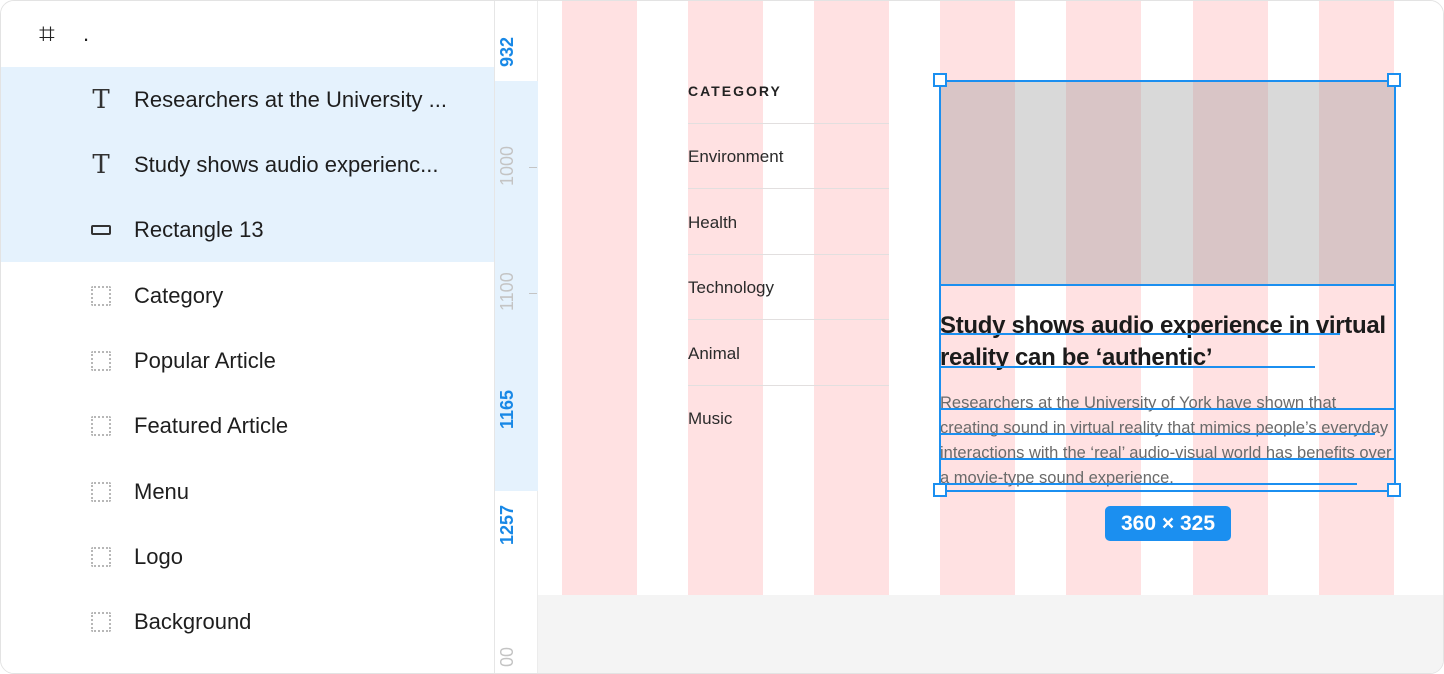 The image size is (1444, 674). Describe the element at coordinates (1394, 490) in the screenshot. I see `resize-handle-bottom-right` at that location.